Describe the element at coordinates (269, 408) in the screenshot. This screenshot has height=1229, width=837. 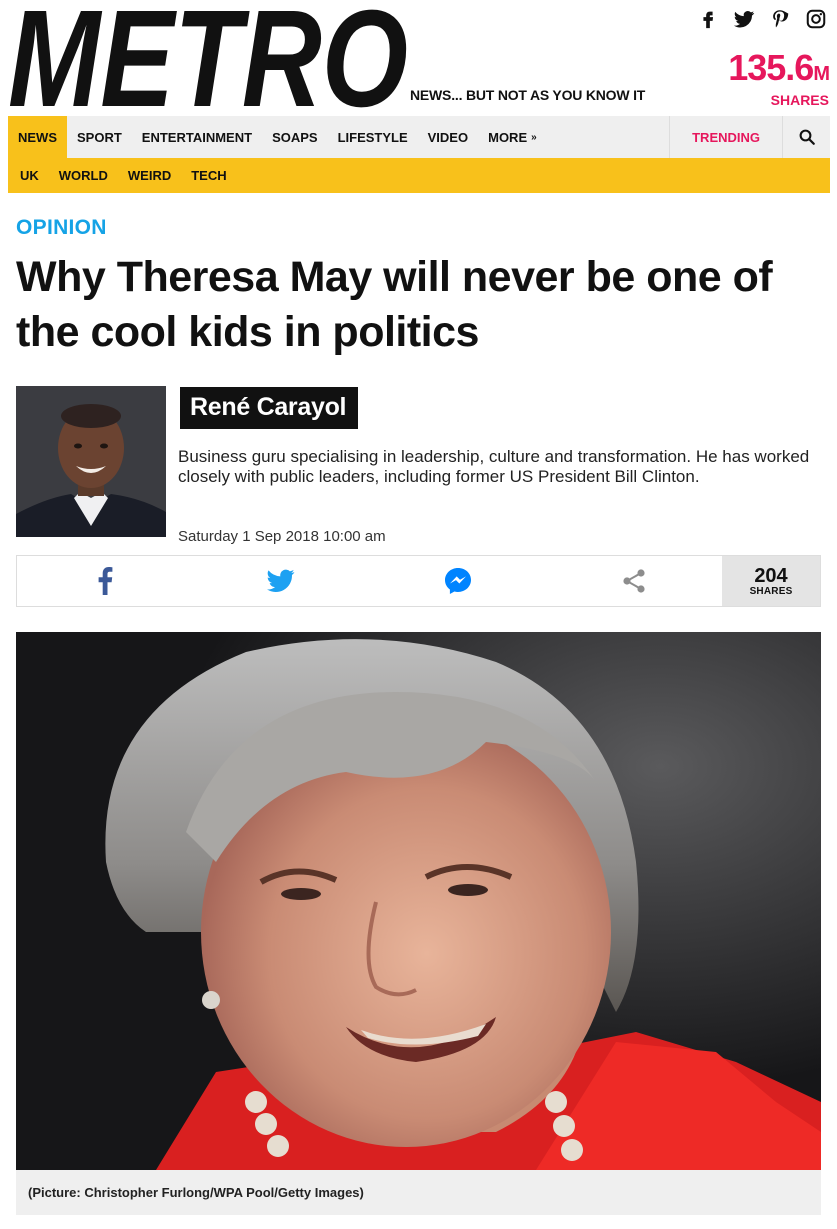
I see `author-name: René Carayol` at that location.